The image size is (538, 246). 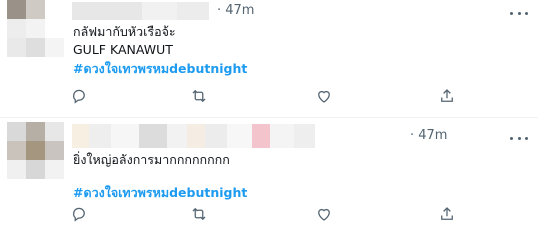 What do you see at coordinates (123, 49) in the screenshot?
I see `tweet-text-line: GULF KANAWUT` at bounding box center [123, 49].